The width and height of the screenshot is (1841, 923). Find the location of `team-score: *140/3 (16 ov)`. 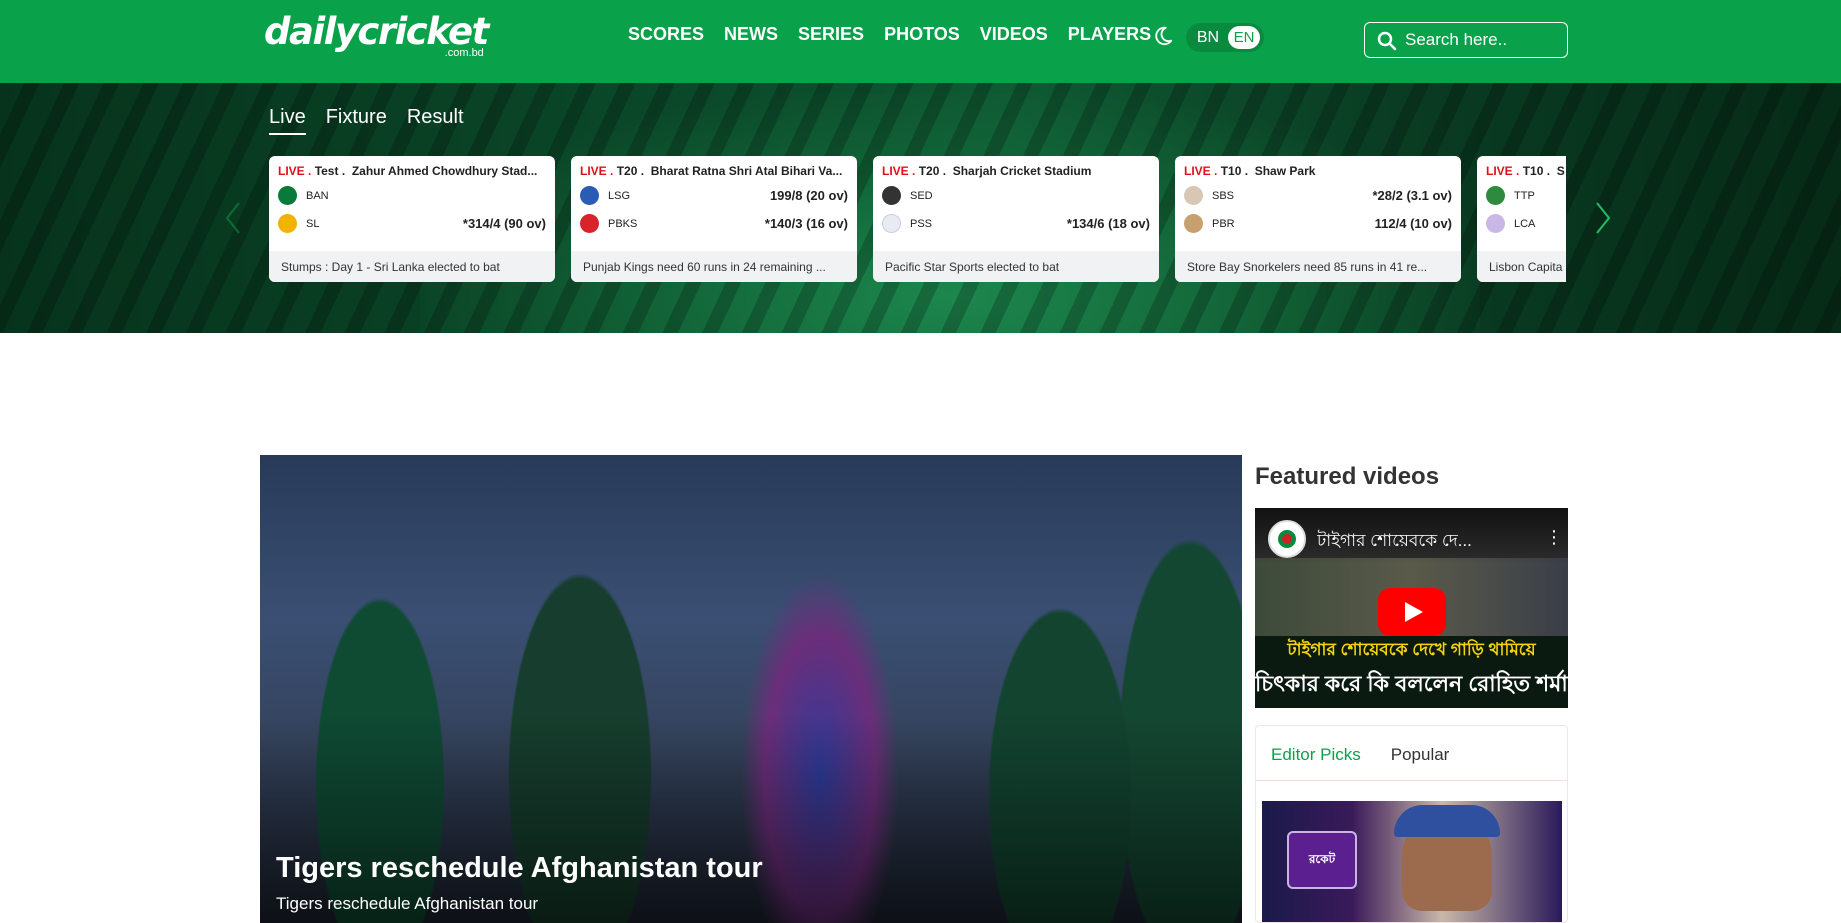

team-score: *140/3 (16 ov) is located at coordinates (806, 223).